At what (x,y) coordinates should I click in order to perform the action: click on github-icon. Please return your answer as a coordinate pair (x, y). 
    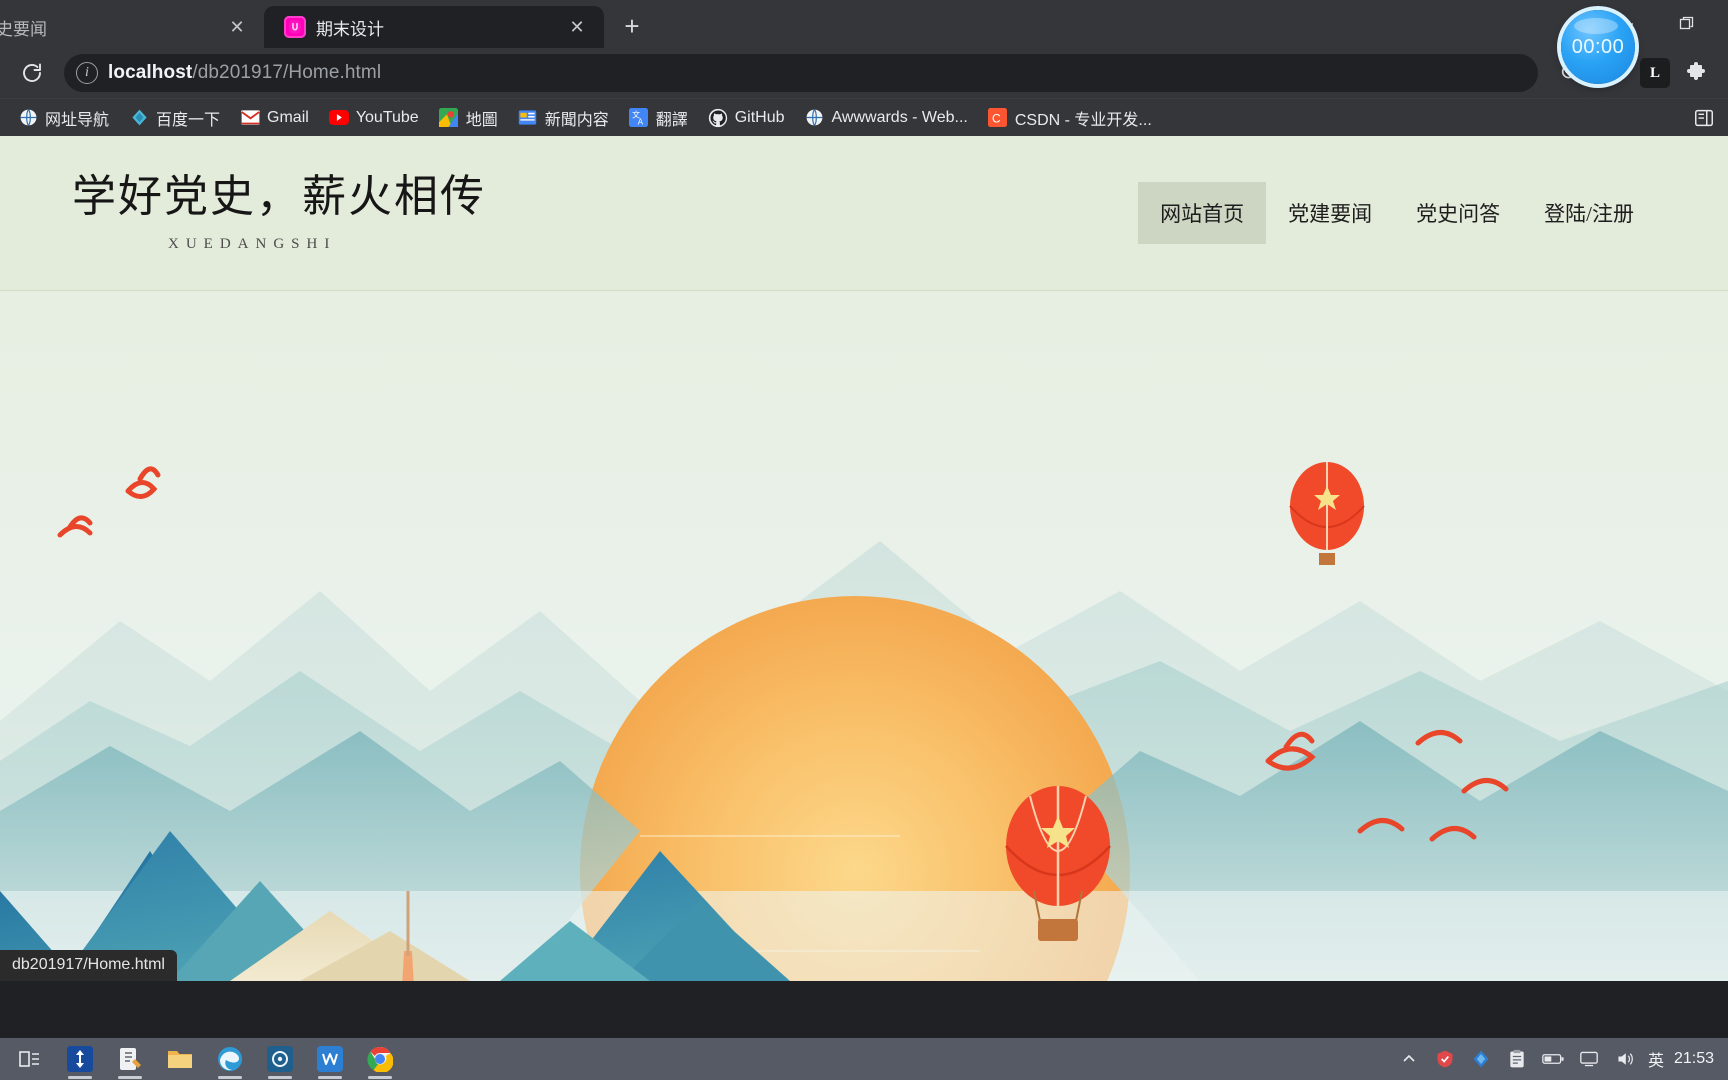
    Looking at the image, I should click on (718, 118).